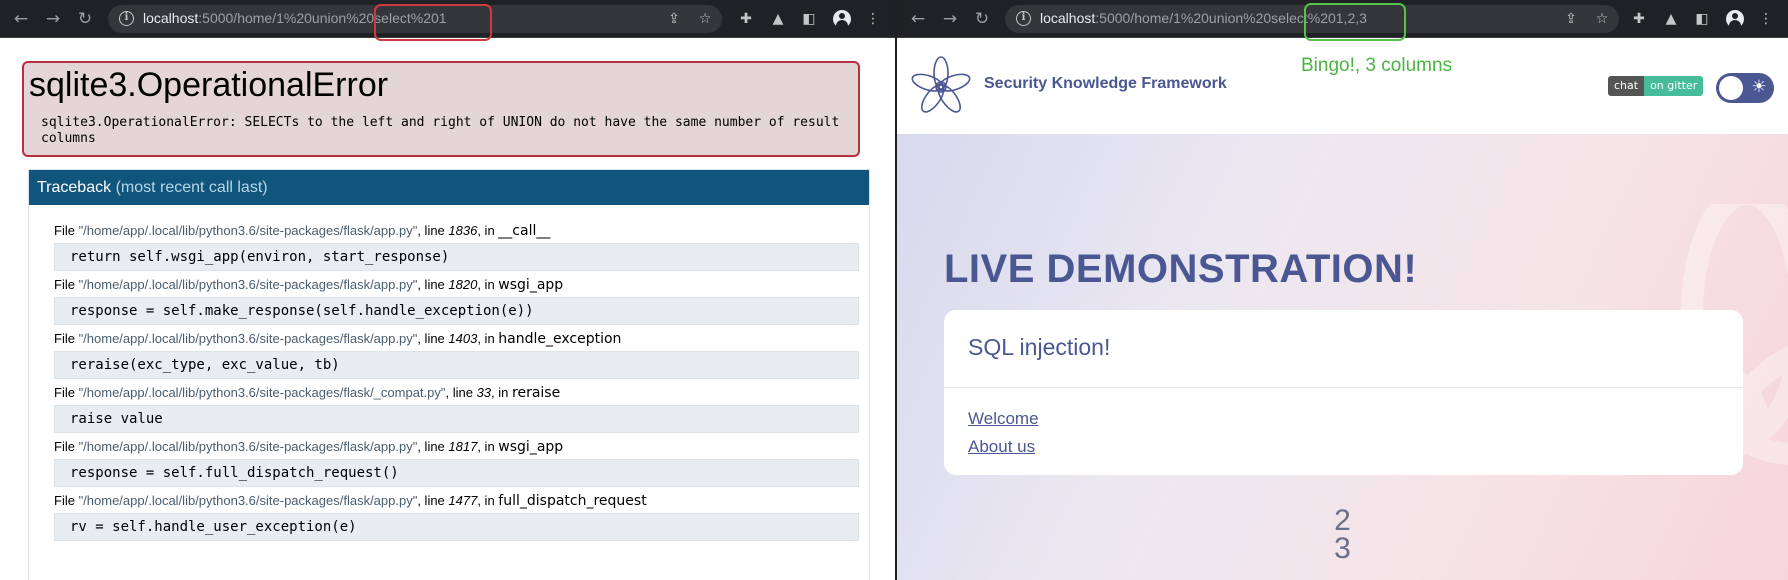 The image size is (1788, 580). Describe the element at coordinates (463, 338) in the screenshot. I see `frame-line-number: 1403` at that location.